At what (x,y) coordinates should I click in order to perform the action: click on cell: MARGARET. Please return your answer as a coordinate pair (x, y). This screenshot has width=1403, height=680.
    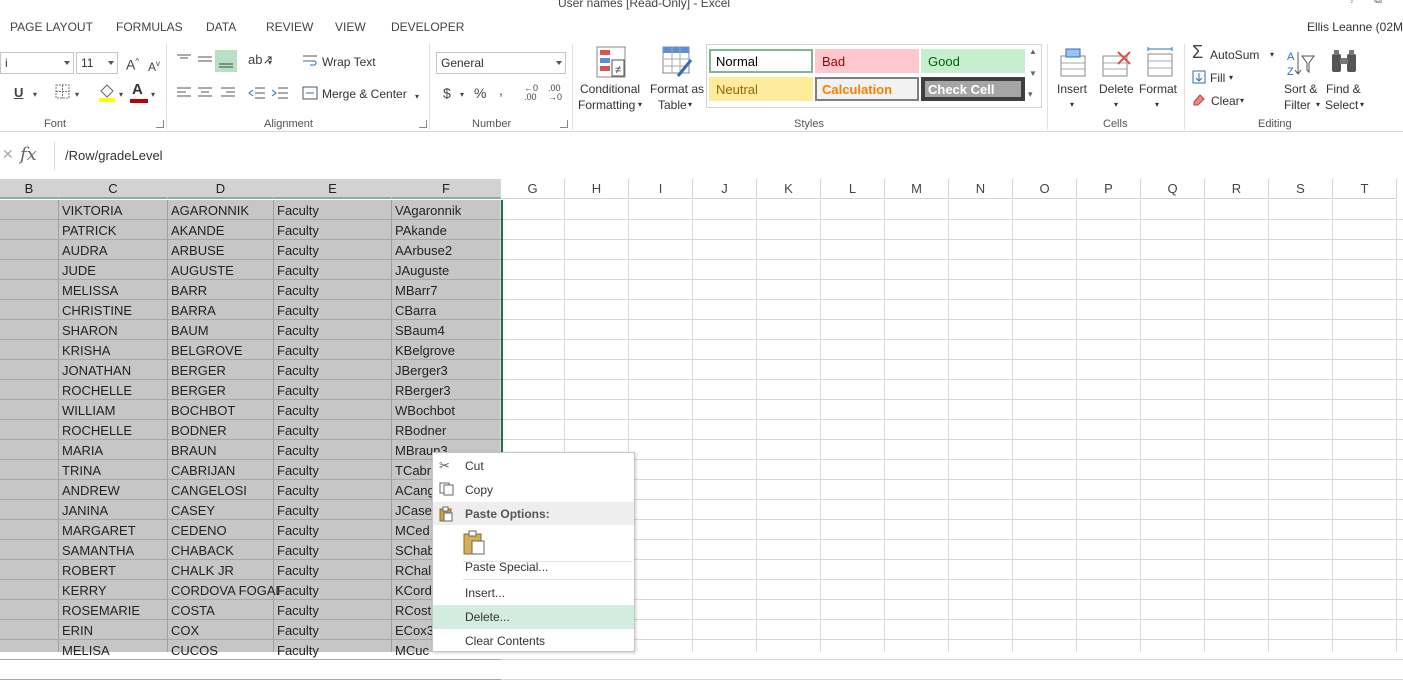
    Looking at the image, I should click on (114, 530).